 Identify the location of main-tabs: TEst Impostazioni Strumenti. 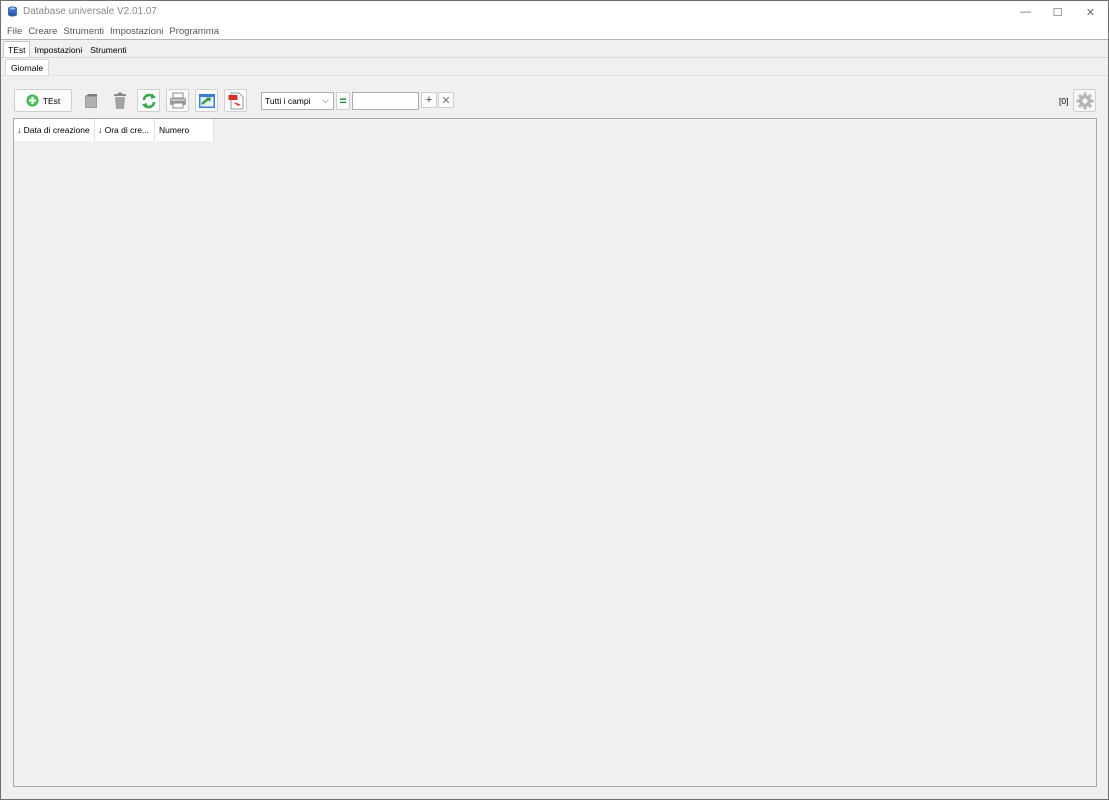
(67, 49).